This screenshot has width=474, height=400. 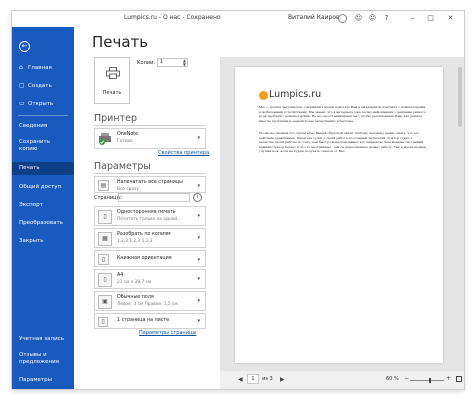 What do you see at coordinates (22, 85) in the screenshot?
I see `new-document-icon: ▢` at bounding box center [22, 85].